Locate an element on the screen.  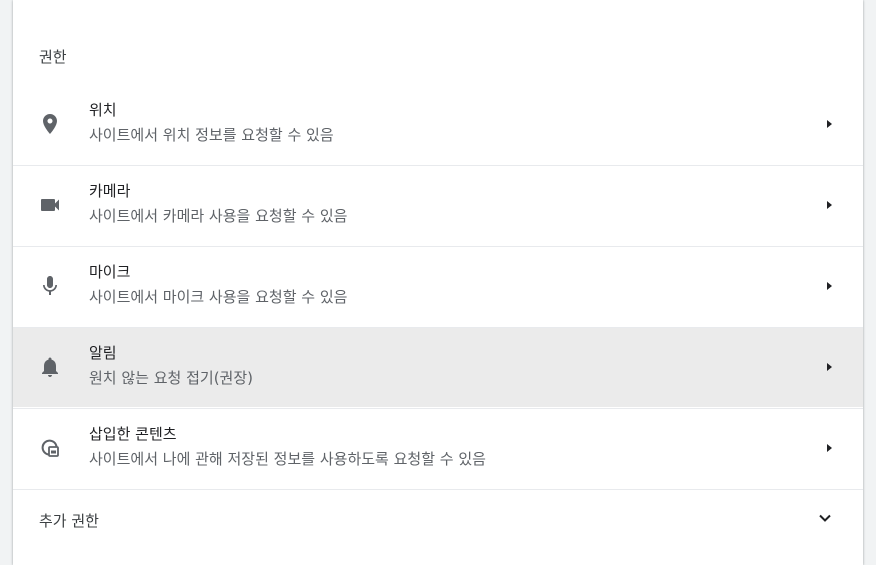
permission-description: 사이트에서 나에 관해 저장된 정보를 사용하도록 요청할 수 있음 is located at coordinates (287, 459).